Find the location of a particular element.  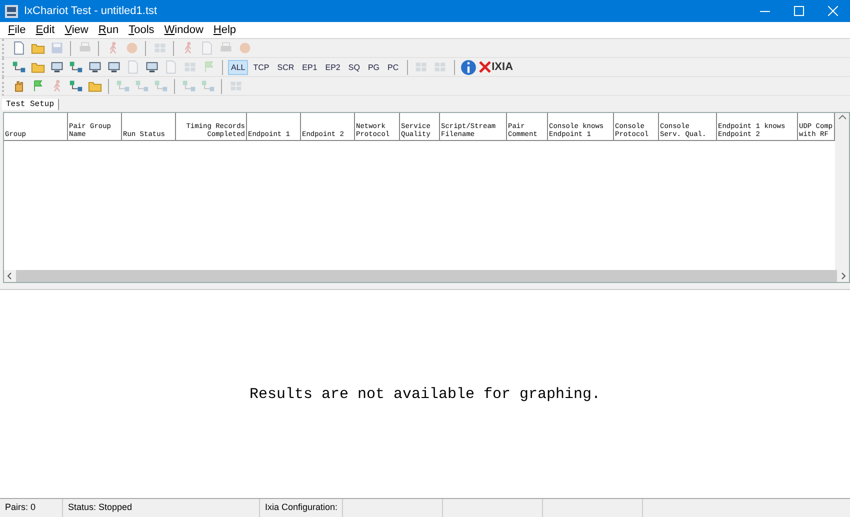

filter-button: PC is located at coordinates (393, 67).